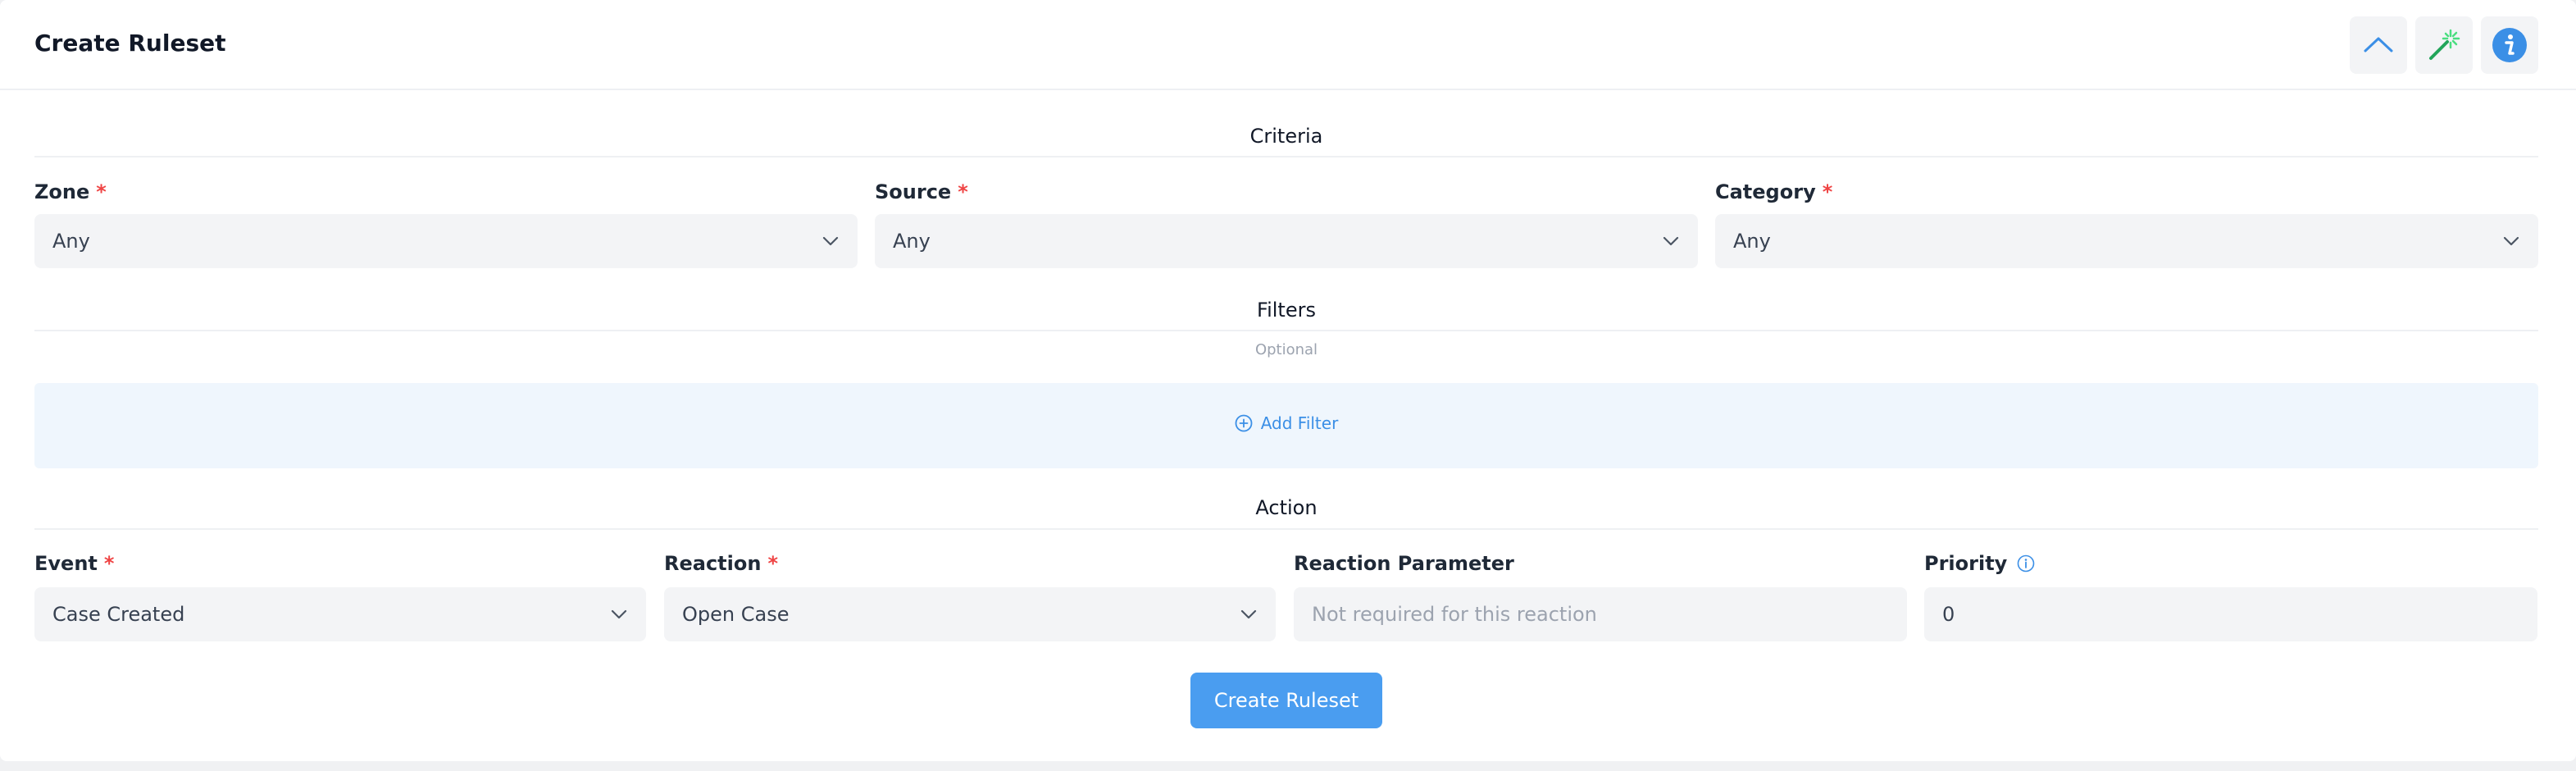 The width and height of the screenshot is (2576, 771). Describe the element at coordinates (71, 241) in the screenshot. I see `zone-select-value: Any` at that location.